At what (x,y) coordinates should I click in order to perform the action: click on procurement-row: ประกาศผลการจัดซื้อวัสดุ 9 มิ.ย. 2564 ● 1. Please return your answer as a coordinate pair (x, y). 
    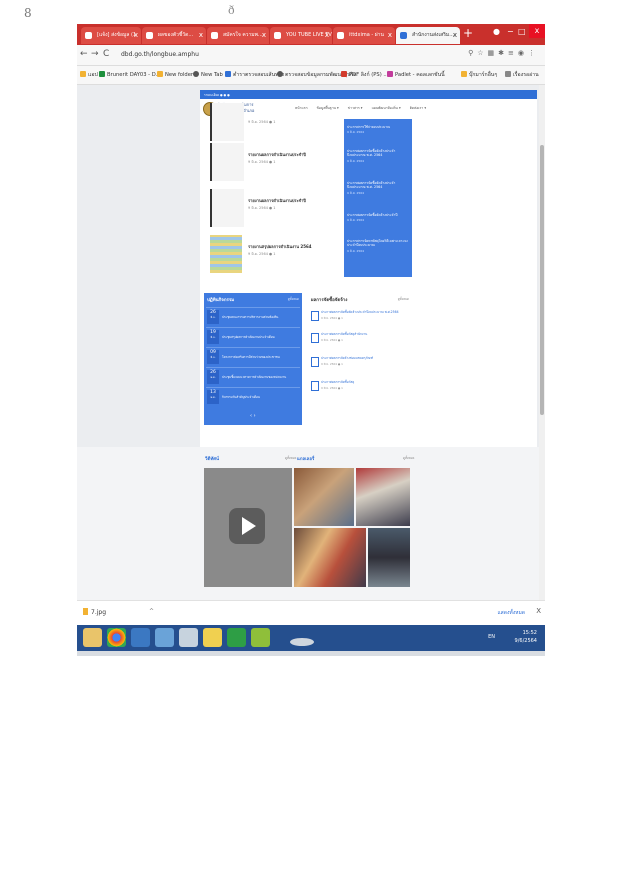
    Looking at the image, I should click on (361, 389).